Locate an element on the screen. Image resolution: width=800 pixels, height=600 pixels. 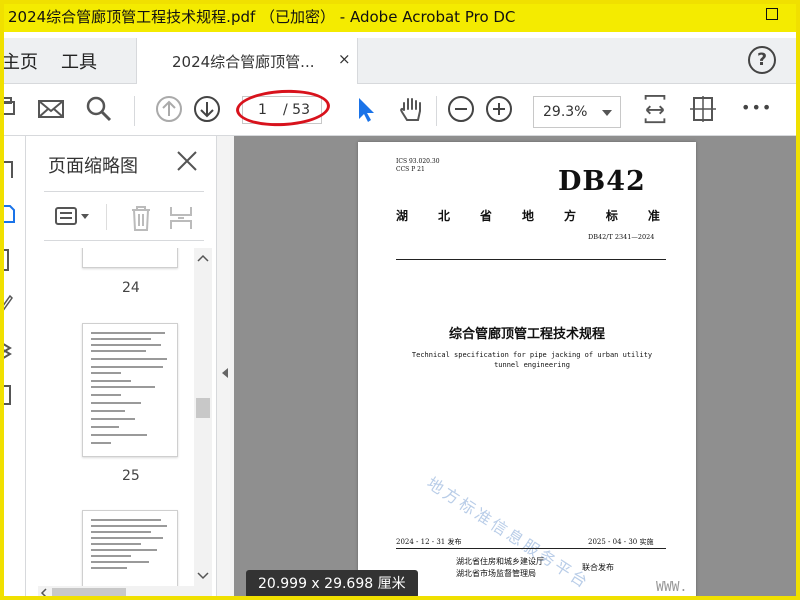
scroll-down-icon is located at coordinates (203, 576).